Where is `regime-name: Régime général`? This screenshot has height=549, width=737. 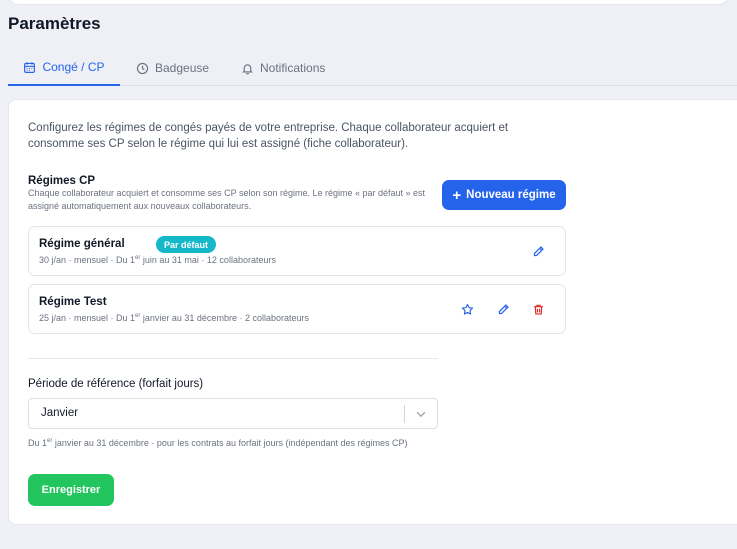
regime-name: Régime général is located at coordinates (82, 244).